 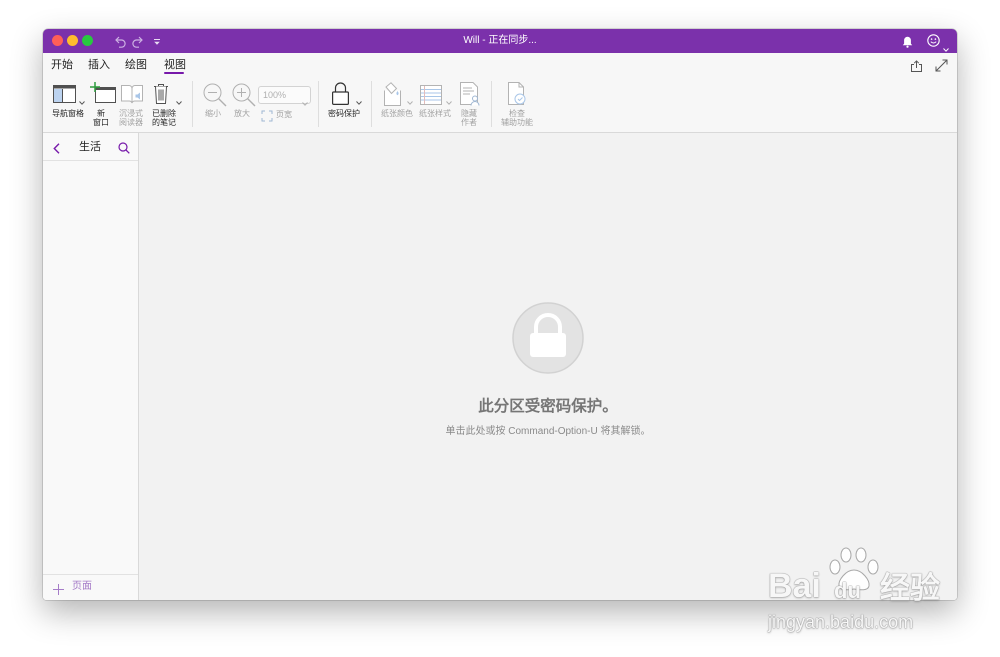 I want to click on immersive-reader-label-line2: 阅读器, so click(x=131, y=122).